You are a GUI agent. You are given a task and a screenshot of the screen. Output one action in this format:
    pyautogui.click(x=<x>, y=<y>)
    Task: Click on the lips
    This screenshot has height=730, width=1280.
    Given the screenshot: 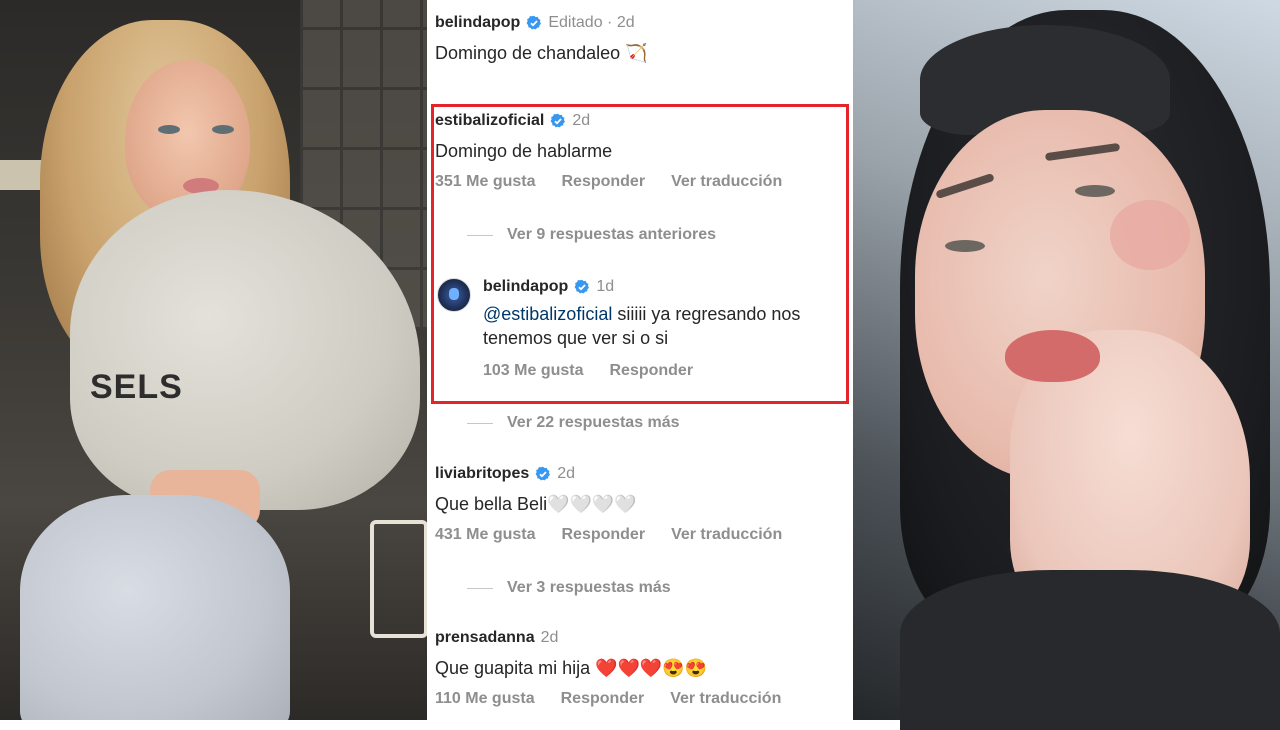 What is the action you would take?
    pyautogui.click(x=1052, y=356)
    